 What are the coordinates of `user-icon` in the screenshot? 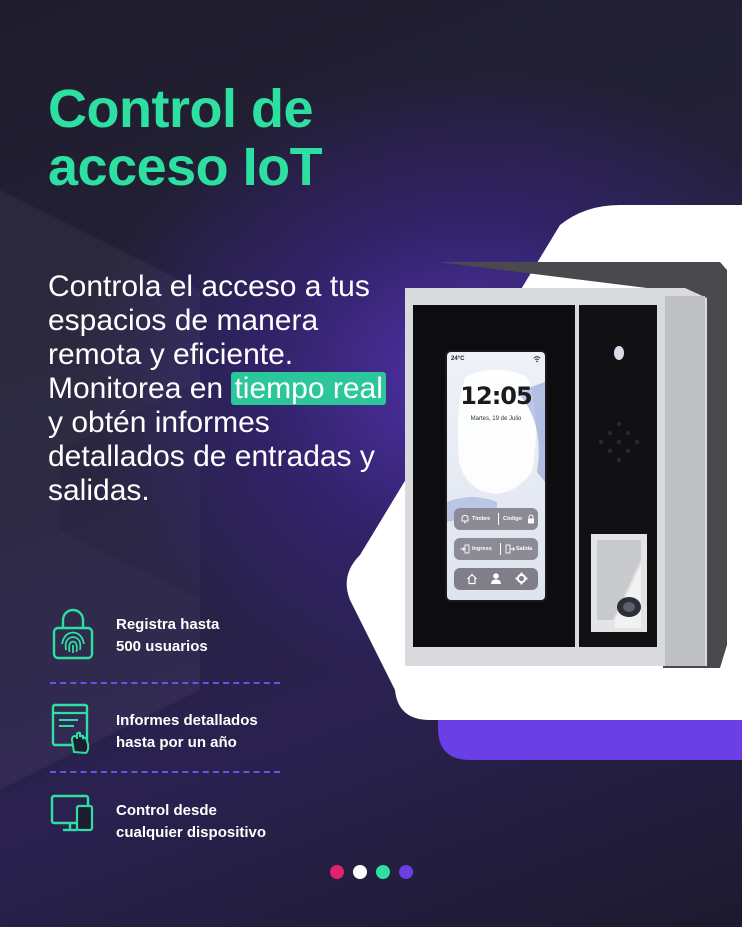 It's located at (496, 578).